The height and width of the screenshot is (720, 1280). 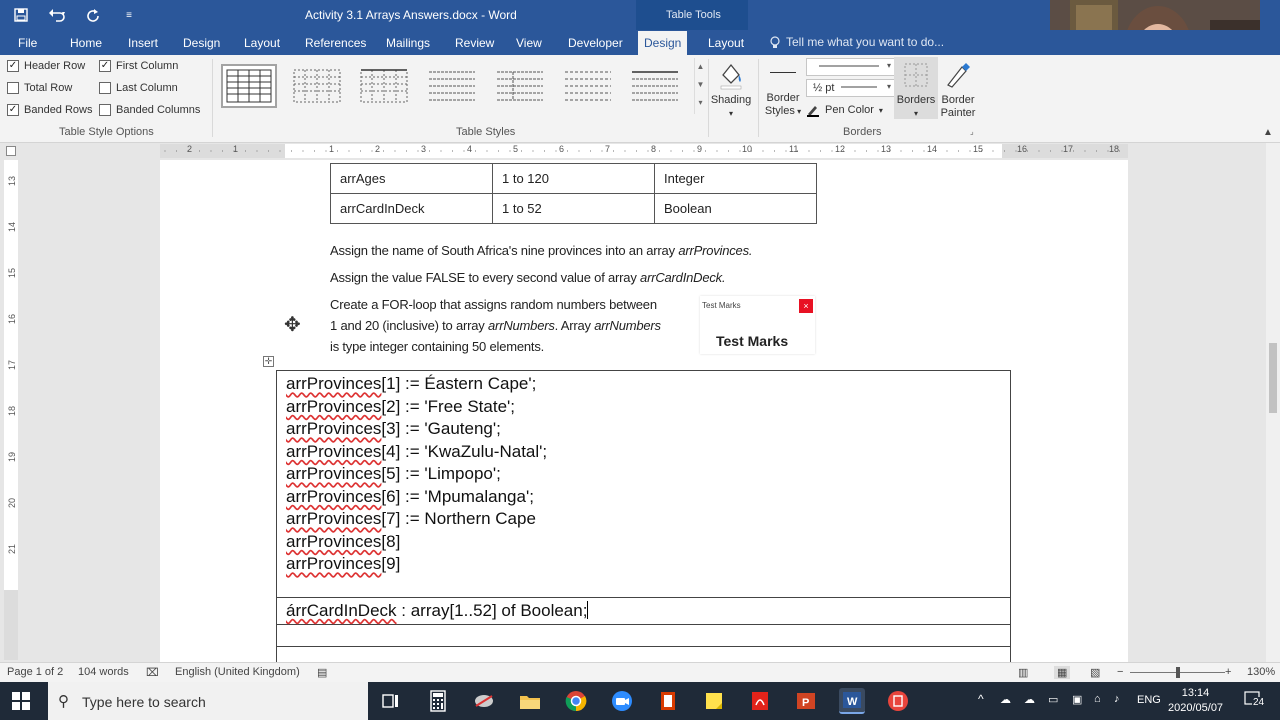 I want to click on notification-center-icon: 24, so click(x=1254, y=700).